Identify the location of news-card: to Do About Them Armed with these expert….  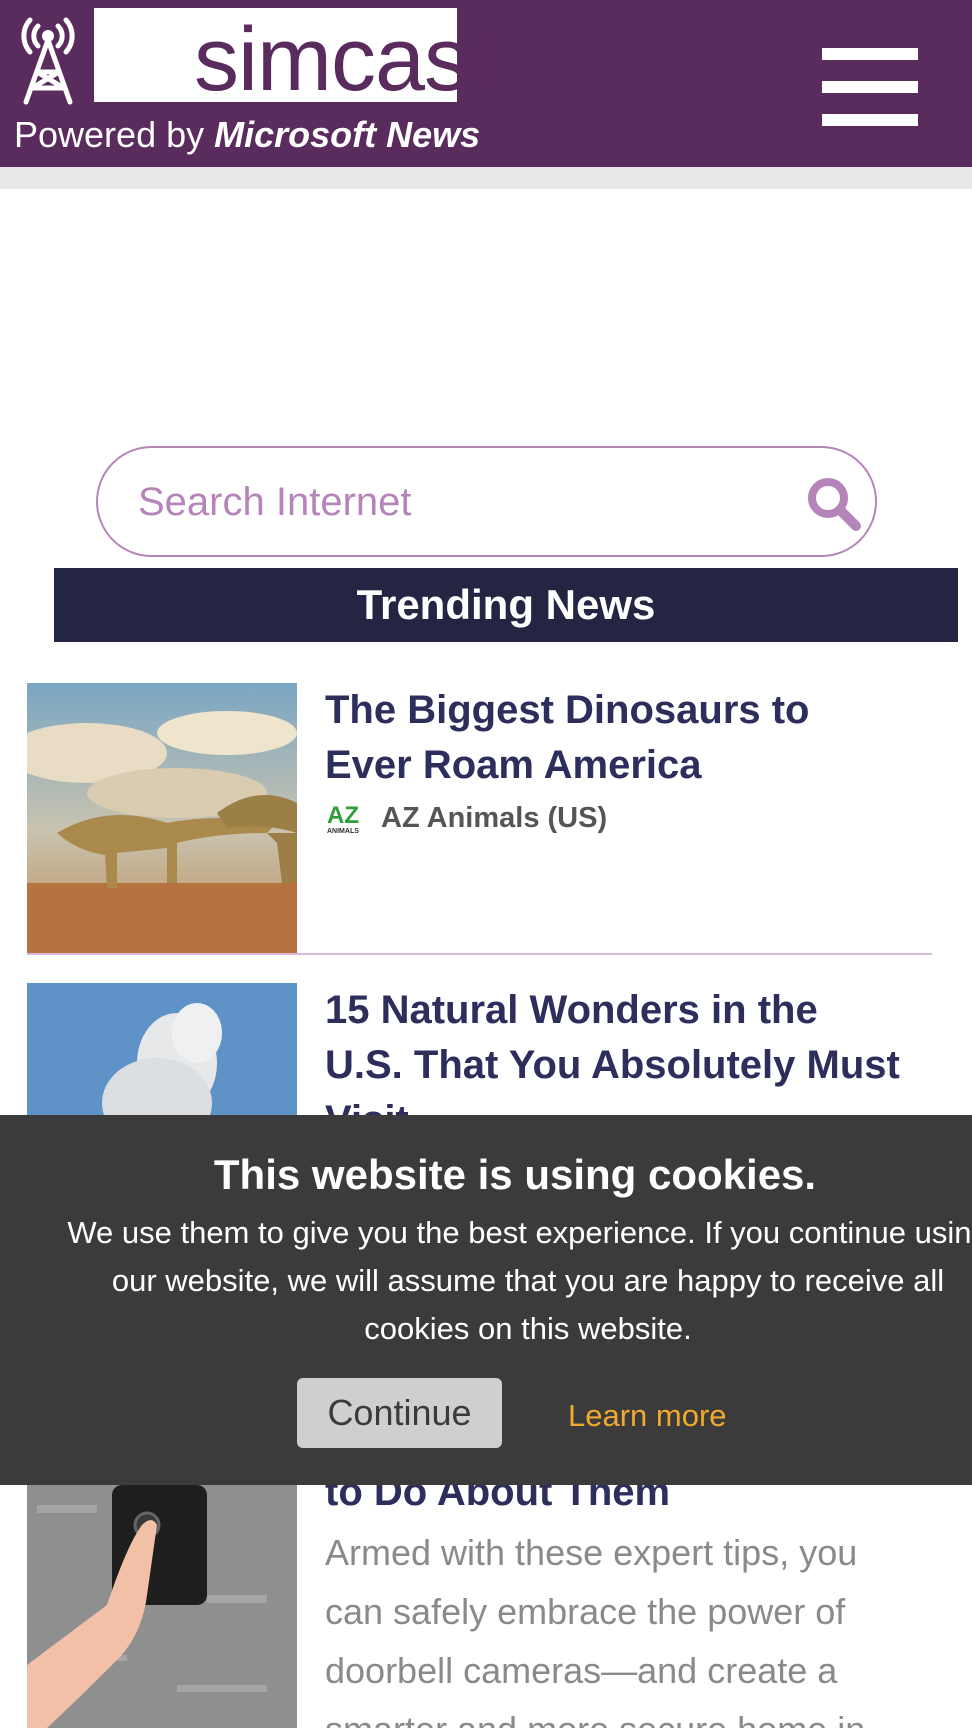
(479, 1591).